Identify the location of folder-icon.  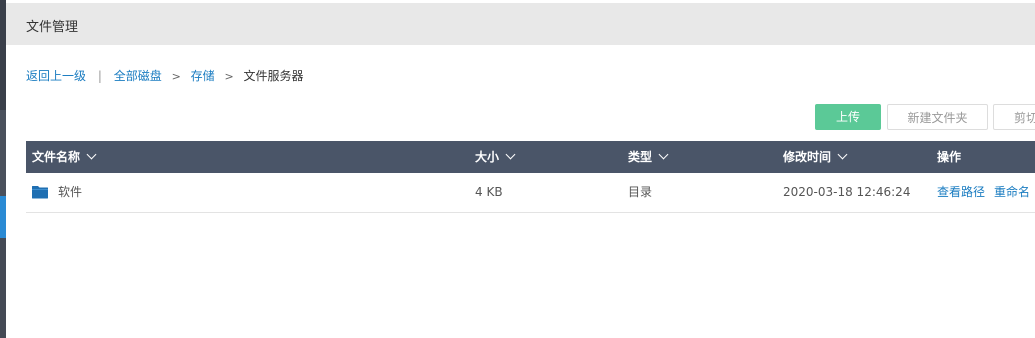
(40, 192).